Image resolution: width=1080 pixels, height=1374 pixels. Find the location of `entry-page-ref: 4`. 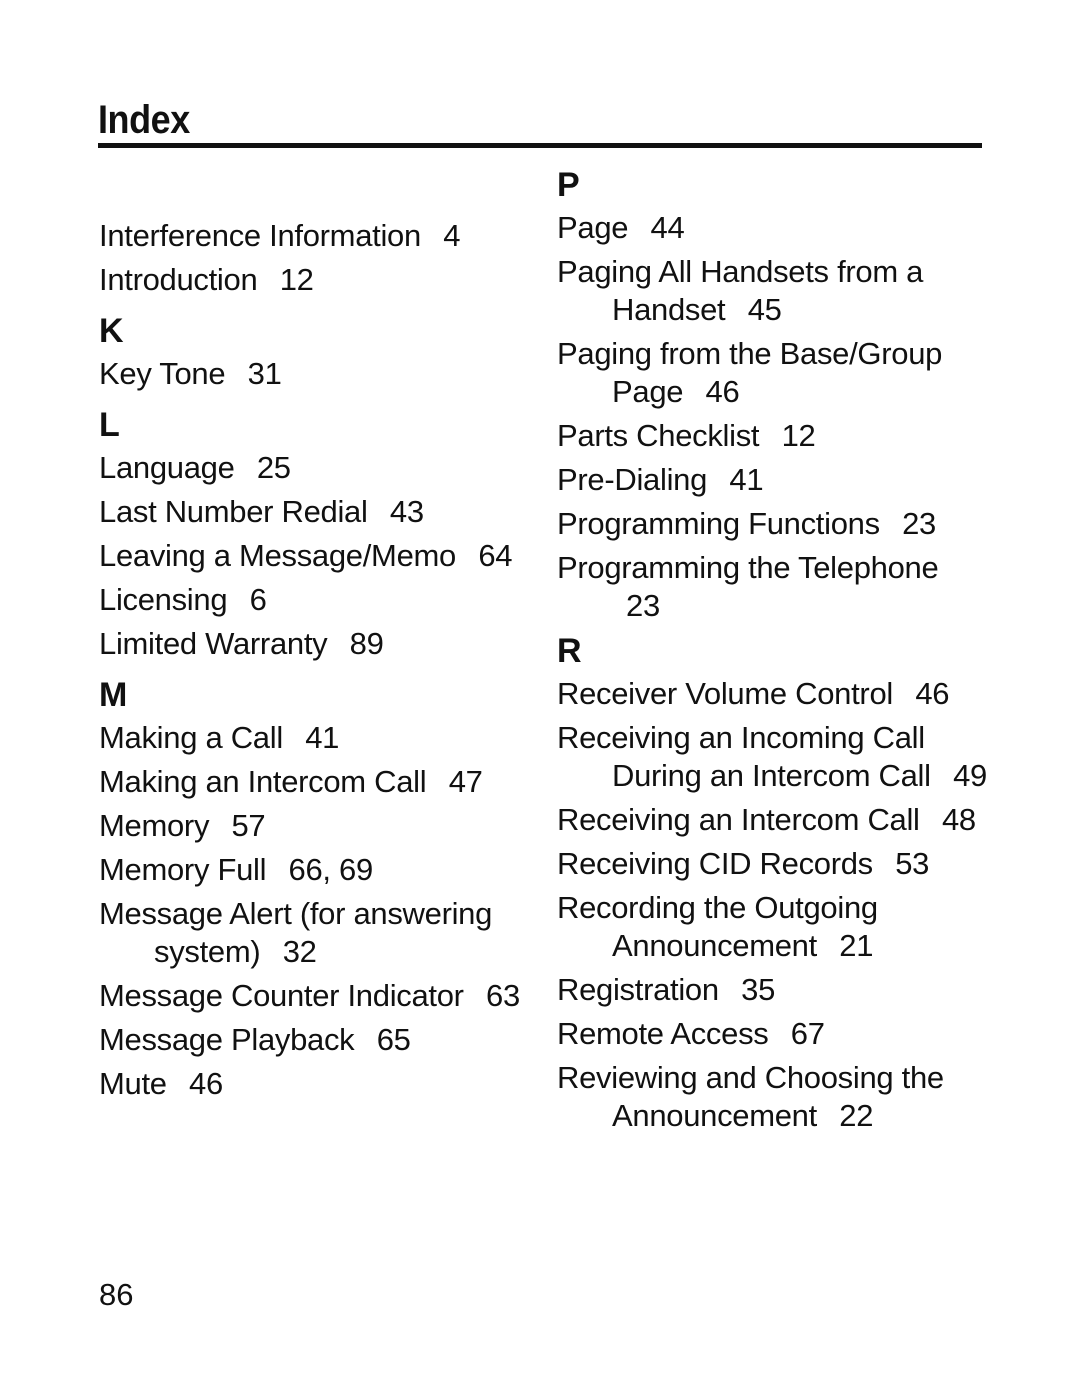

entry-page-ref: 4 is located at coordinates (452, 235).